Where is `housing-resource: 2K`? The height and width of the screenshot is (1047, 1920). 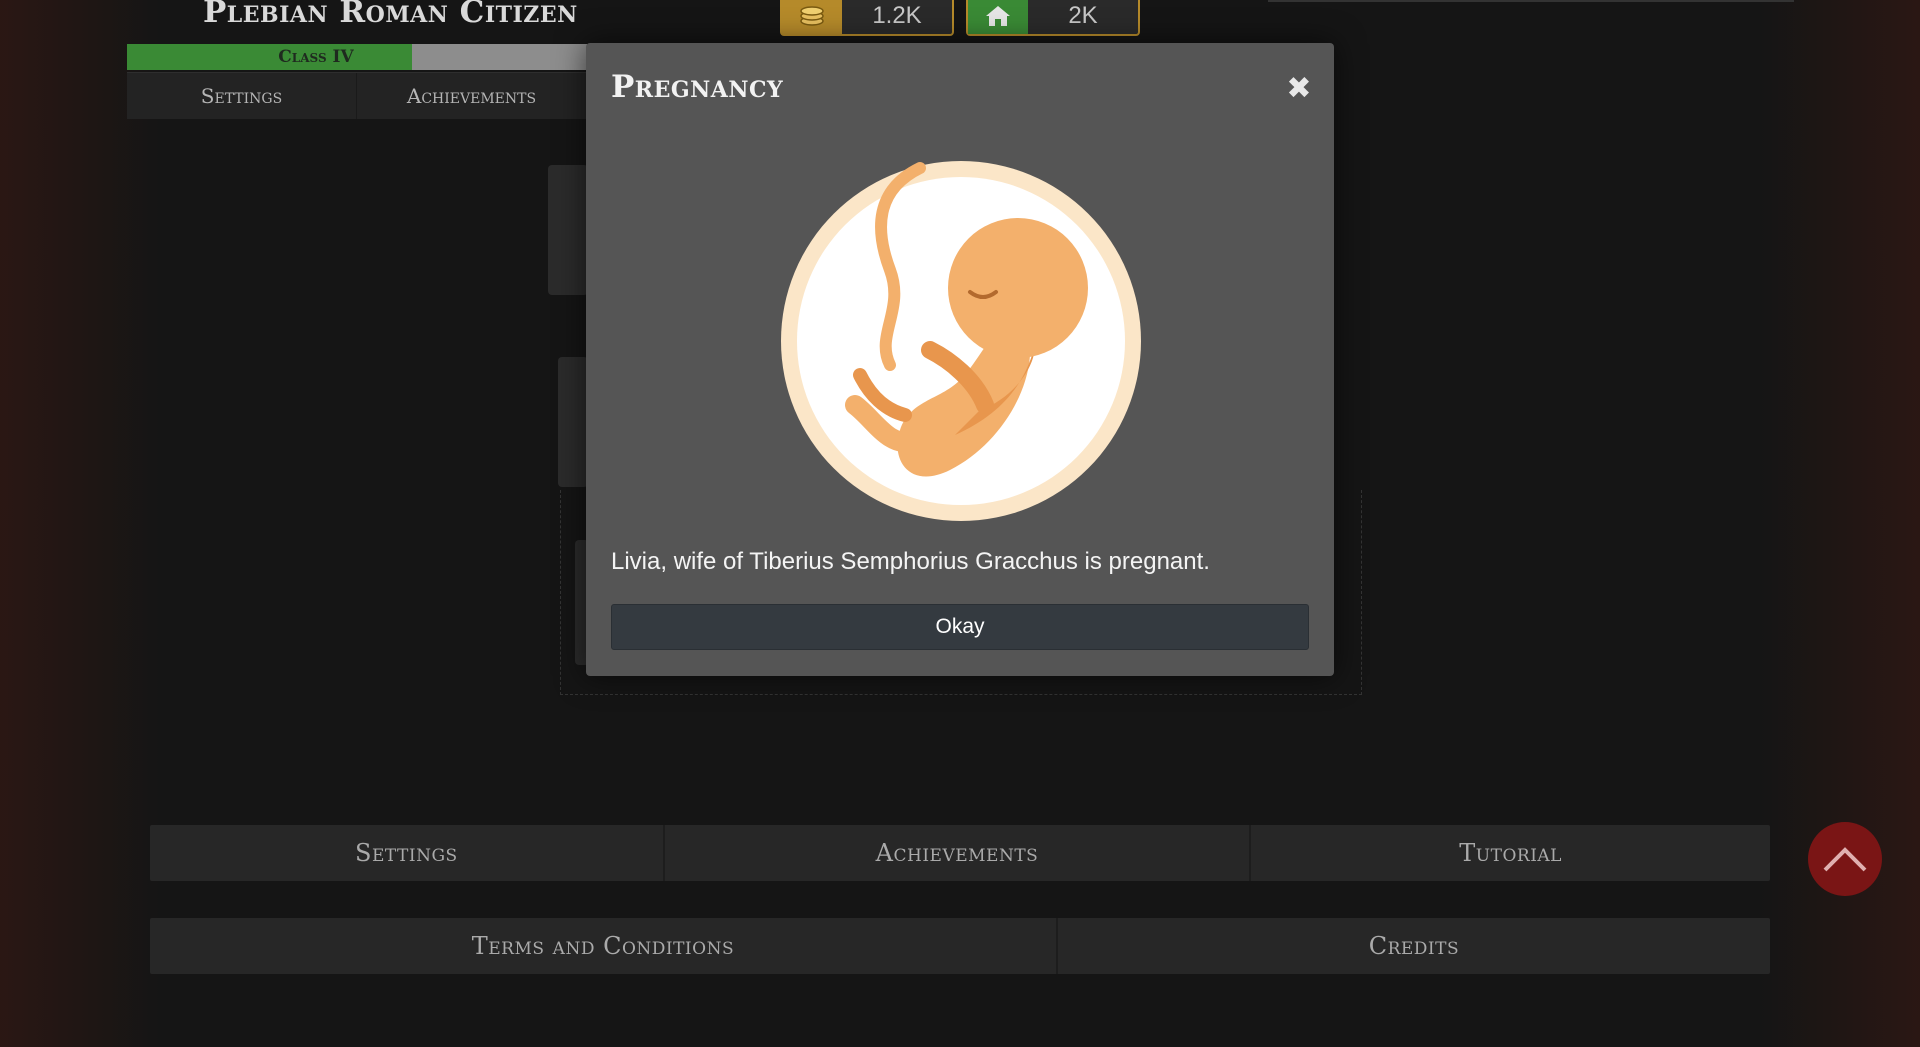 housing-resource: 2K is located at coordinates (1053, 18).